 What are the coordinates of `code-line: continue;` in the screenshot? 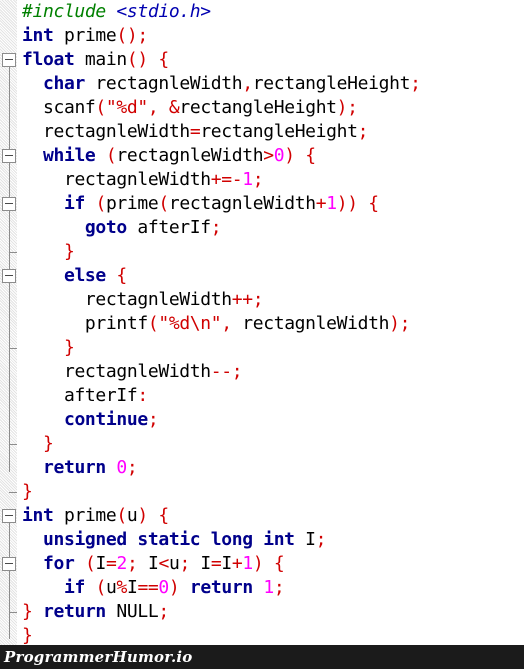 It's located at (273, 420).